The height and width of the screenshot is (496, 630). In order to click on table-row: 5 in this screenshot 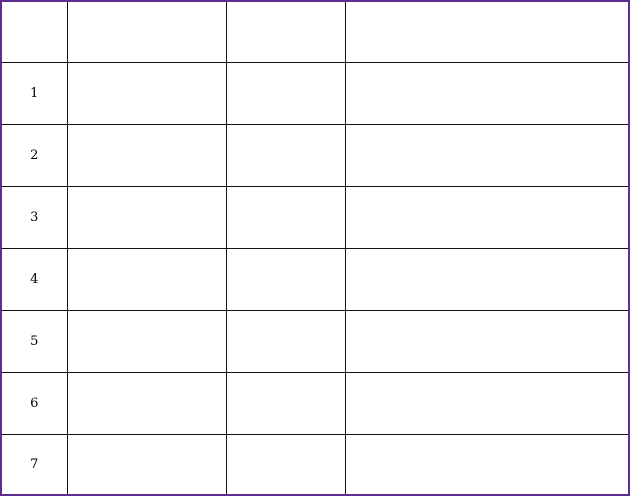, I will do `click(315, 341)`.